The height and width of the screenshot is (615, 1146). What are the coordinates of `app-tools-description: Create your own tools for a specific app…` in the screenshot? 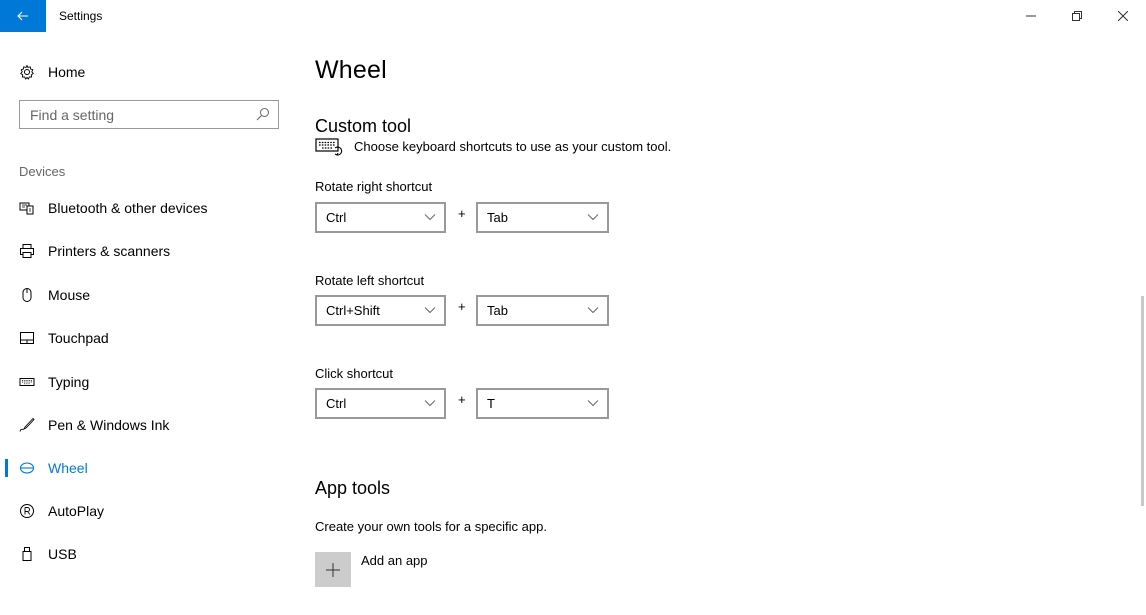 It's located at (431, 526).